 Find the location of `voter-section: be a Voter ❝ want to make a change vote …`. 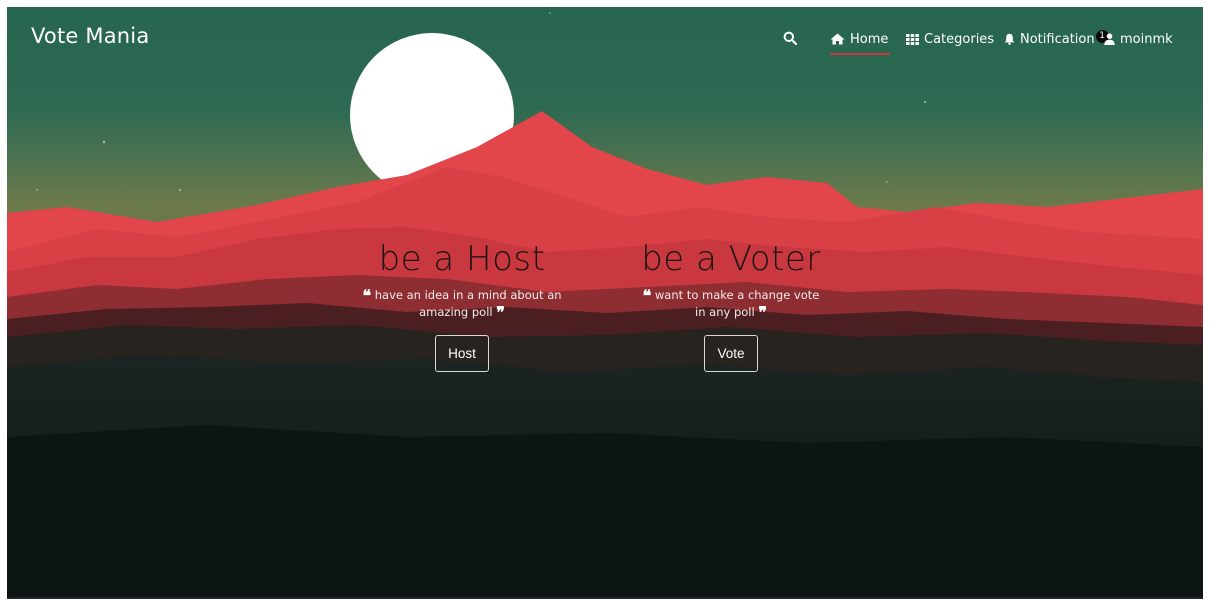

voter-section: be a Voter ❝ want to make a change vote … is located at coordinates (731, 305).